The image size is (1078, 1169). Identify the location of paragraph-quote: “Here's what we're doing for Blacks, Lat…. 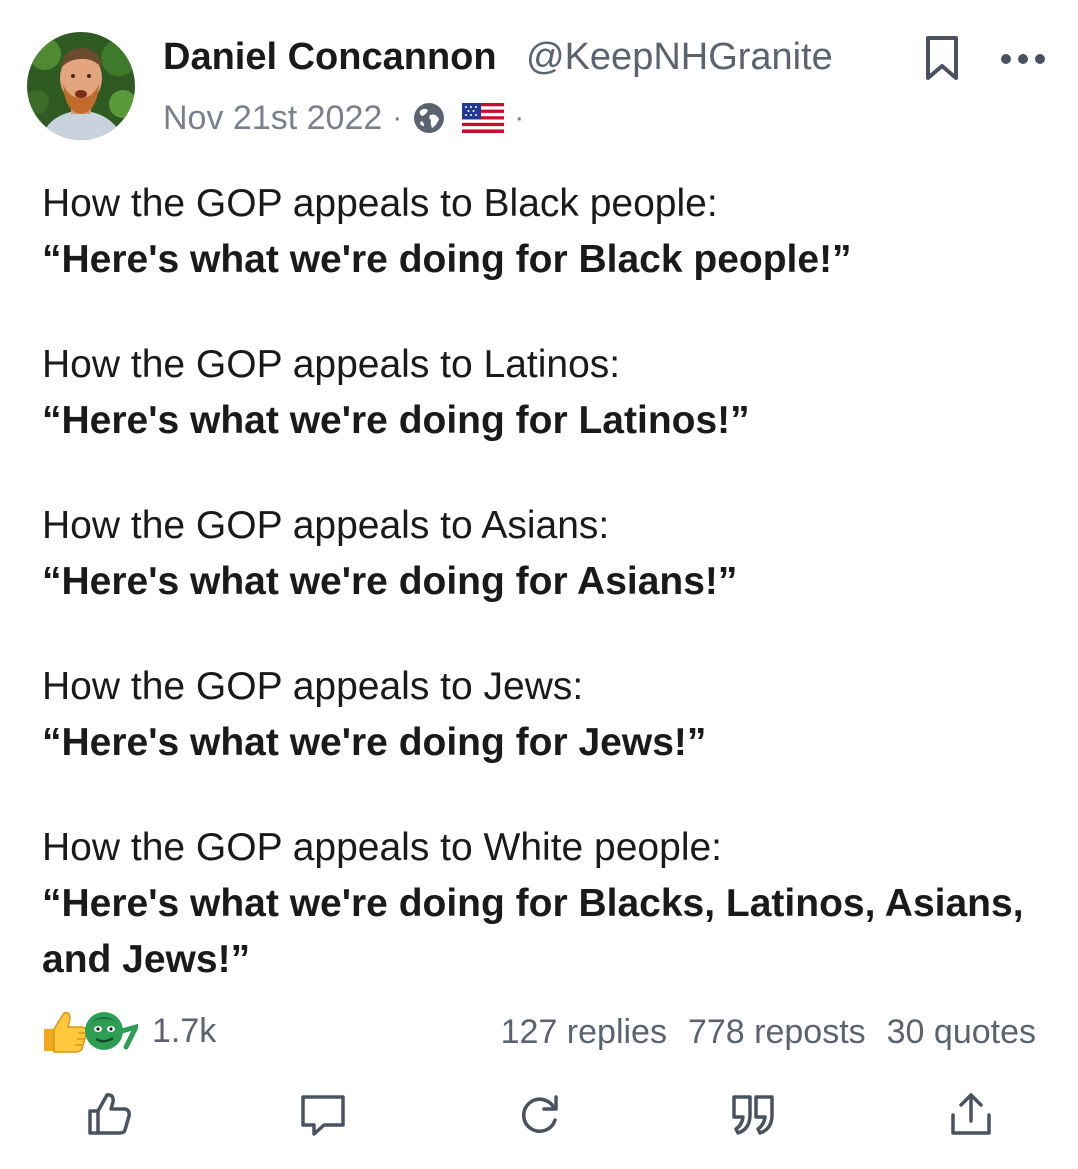
(533, 931).